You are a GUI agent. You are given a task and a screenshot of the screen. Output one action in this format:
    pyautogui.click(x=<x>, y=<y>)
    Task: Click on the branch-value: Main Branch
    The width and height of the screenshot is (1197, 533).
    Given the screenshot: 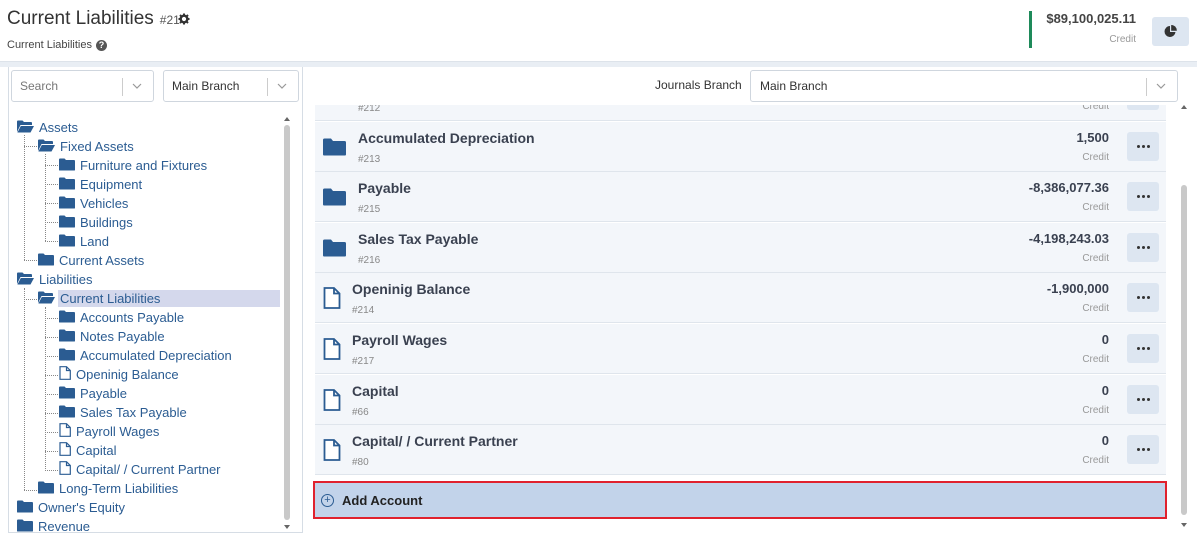 What is the action you would take?
    pyautogui.click(x=206, y=86)
    